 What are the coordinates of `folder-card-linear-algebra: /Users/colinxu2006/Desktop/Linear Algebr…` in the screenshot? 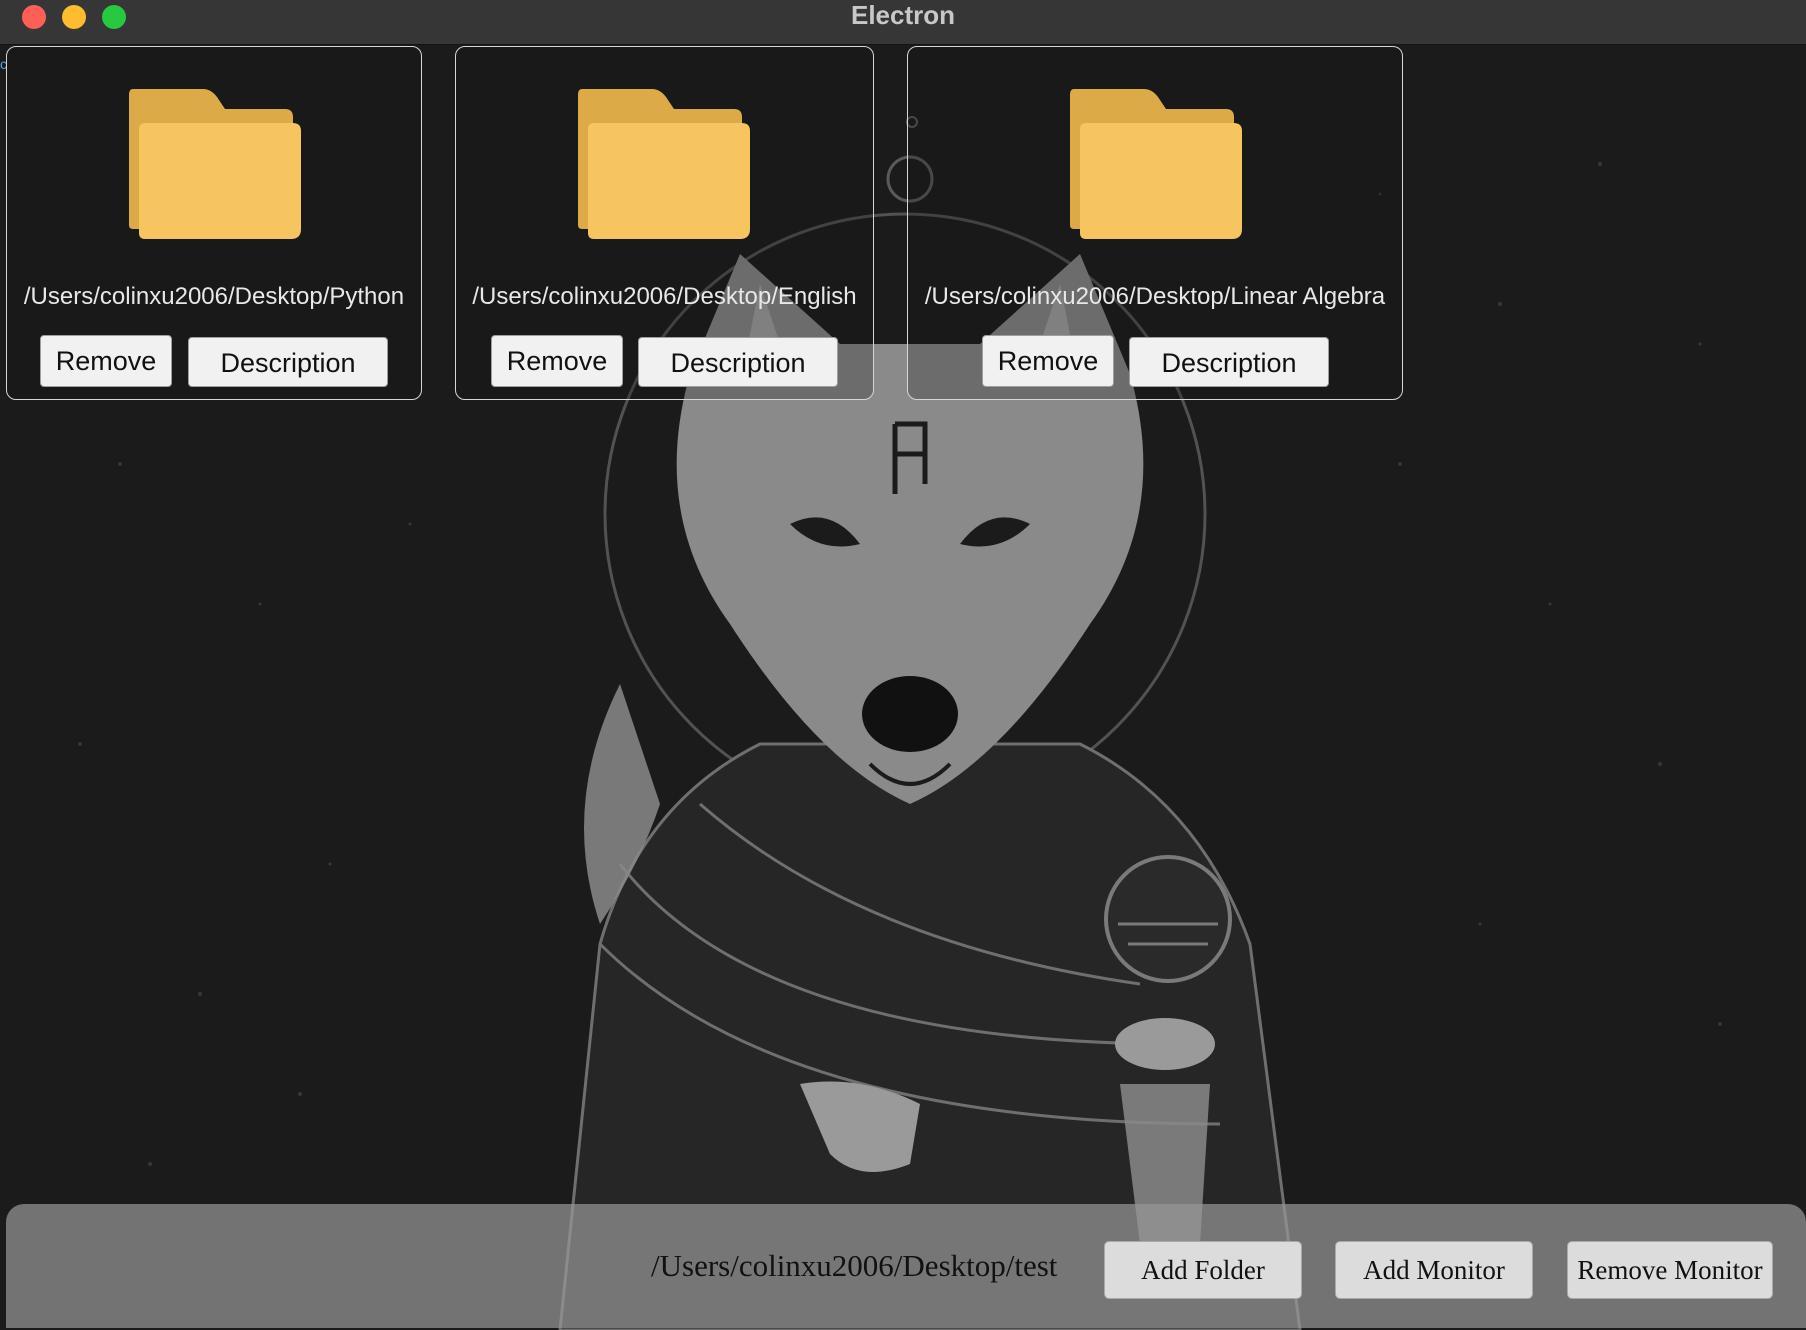 It's located at (1155, 223).